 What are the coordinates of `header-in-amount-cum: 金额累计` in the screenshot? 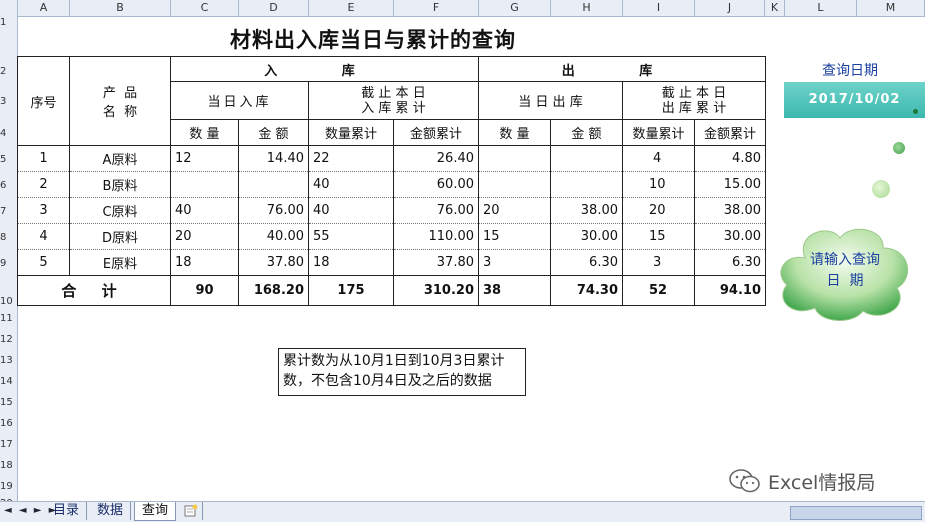 It's located at (436, 132).